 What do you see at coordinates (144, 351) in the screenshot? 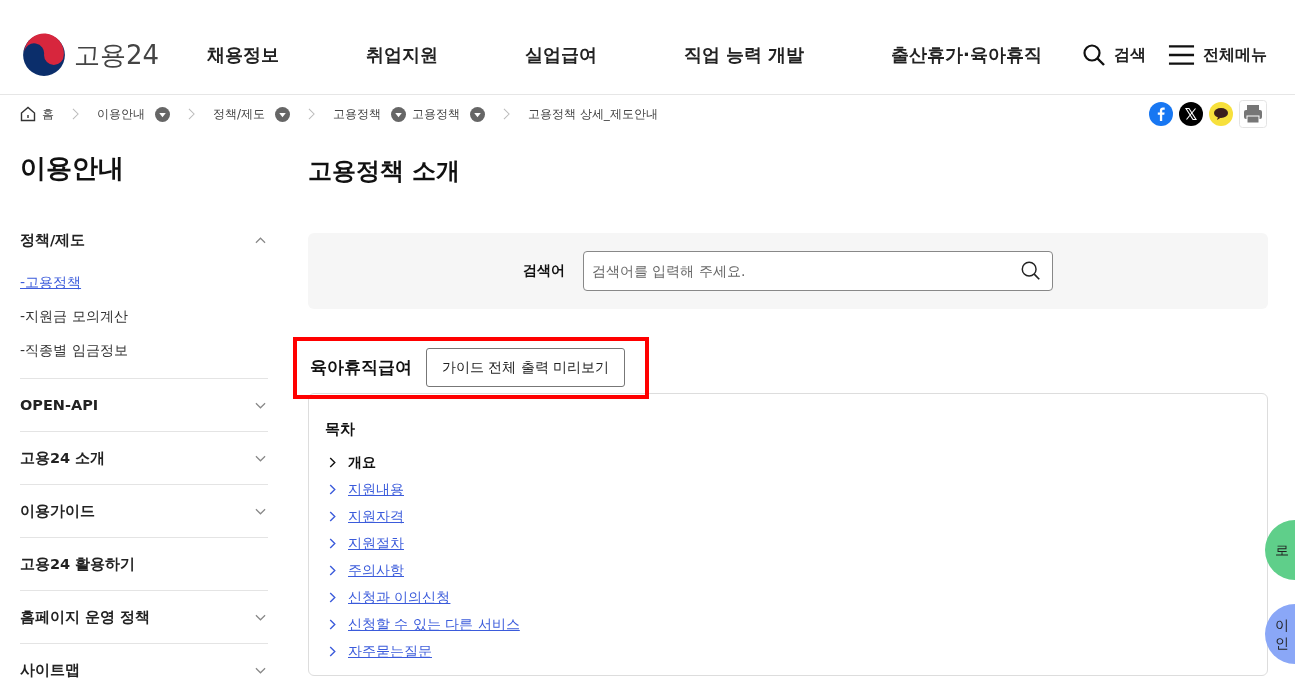
I see `submenu-link: -직종별 임금정보` at bounding box center [144, 351].